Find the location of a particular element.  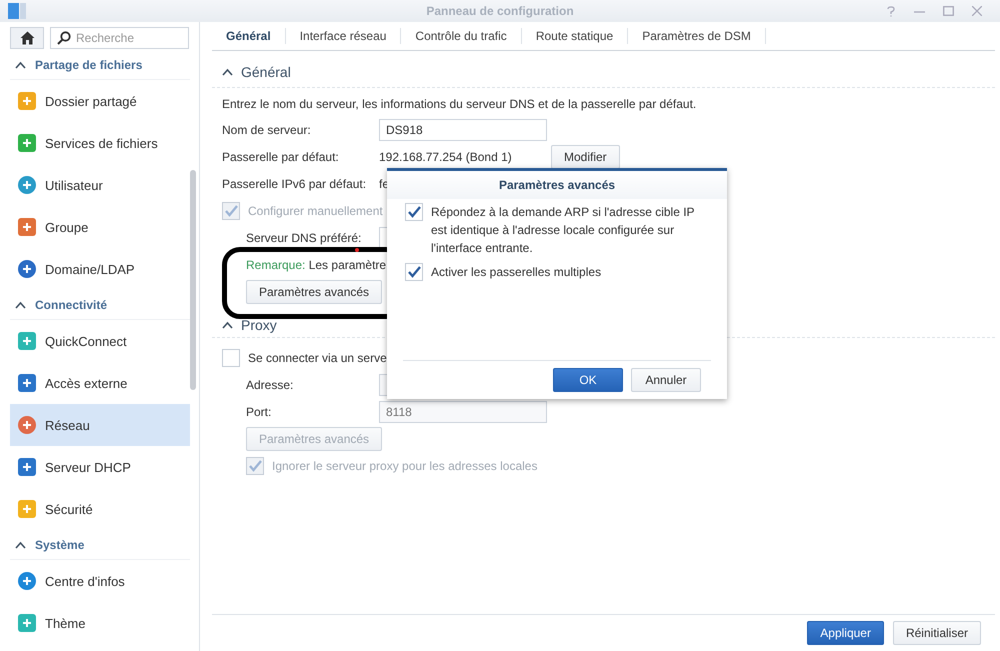

sidebar-item: Réseau is located at coordinates (100, 425).